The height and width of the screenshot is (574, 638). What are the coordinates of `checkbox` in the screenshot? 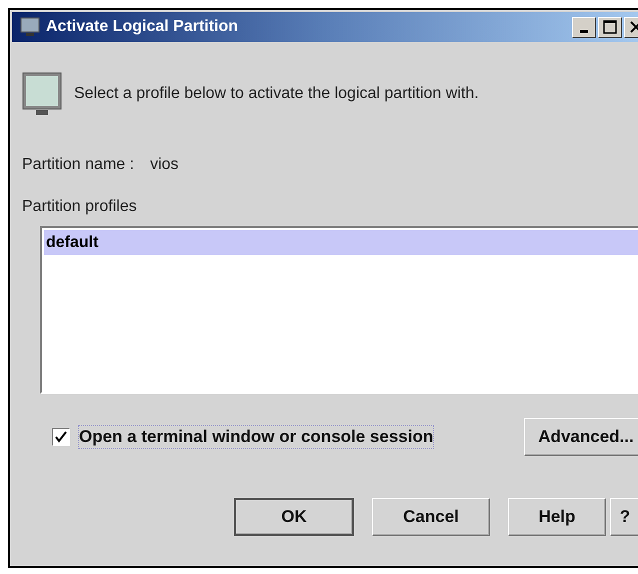 It's located at (61, 437).